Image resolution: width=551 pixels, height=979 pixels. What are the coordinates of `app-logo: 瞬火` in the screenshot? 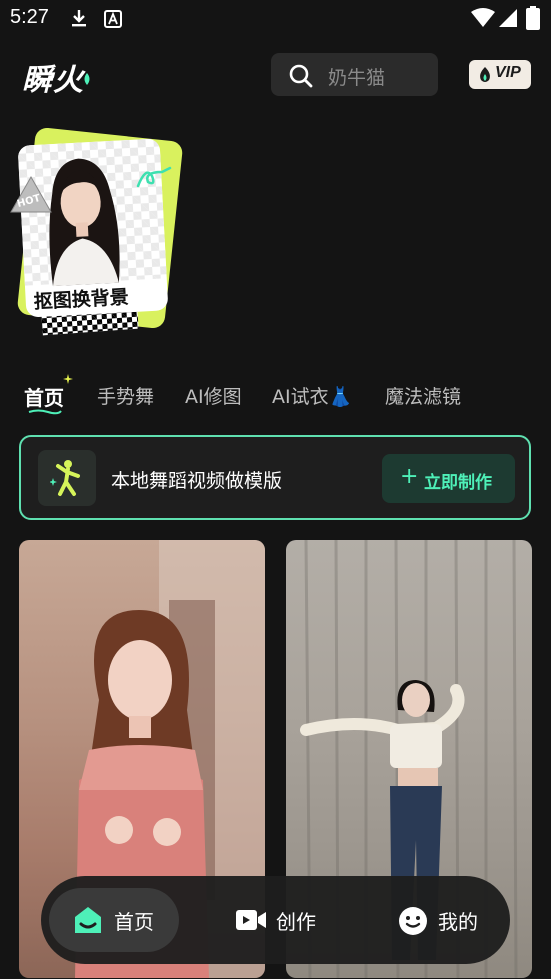 It's located at (53, 77).